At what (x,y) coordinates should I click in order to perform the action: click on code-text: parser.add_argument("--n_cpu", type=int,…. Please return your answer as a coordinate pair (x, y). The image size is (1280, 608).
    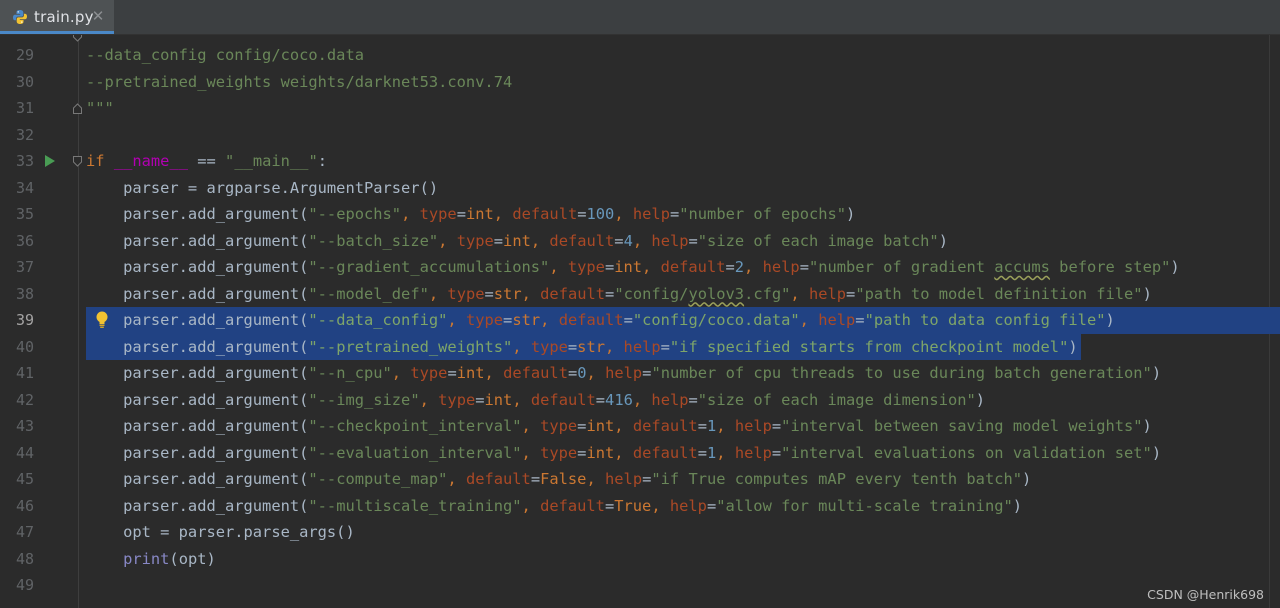
    Looking at the image, I should click on (623, 373).